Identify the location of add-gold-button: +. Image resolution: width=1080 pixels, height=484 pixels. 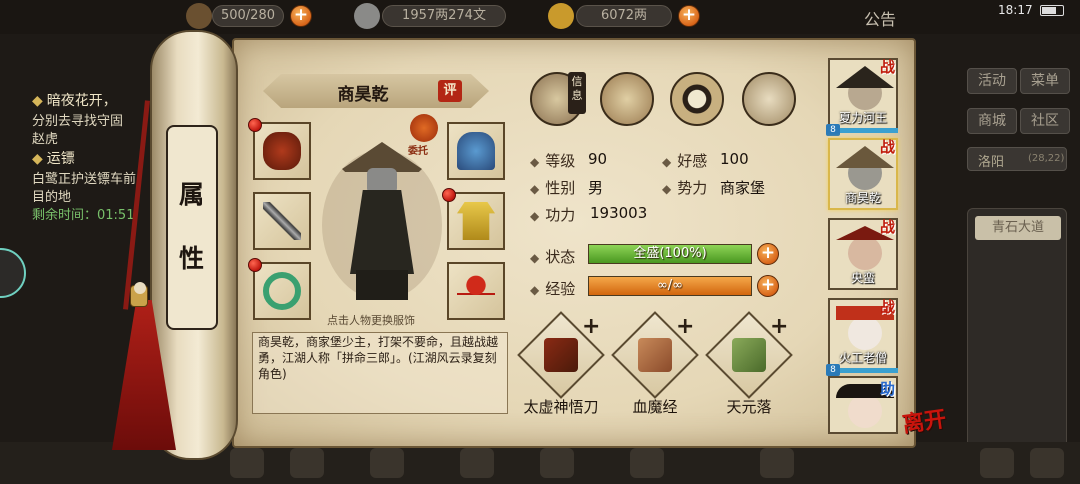
(689, 16).